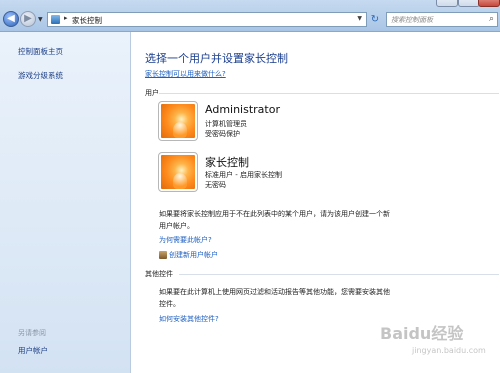 The image size is (500, 373). Describe the element at coordinates (33, 350) in the screenshot. I see `sidebar-item-user-accounts: 用户帐户` at that location.